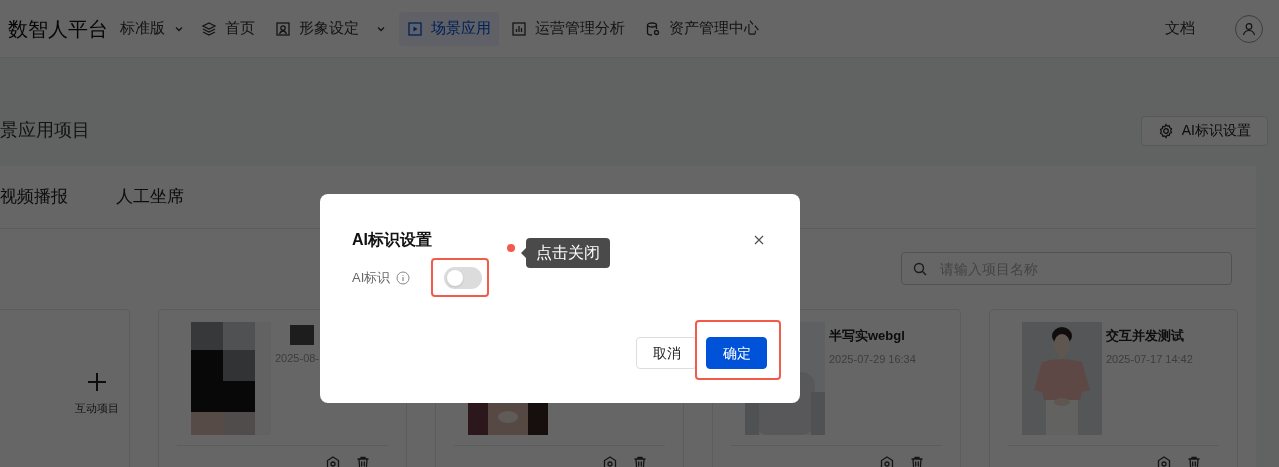 Image resolution: width=1279 pixels, height=467 pixels. I want to click on nav-tab: 场景应用, so click(449, 28).